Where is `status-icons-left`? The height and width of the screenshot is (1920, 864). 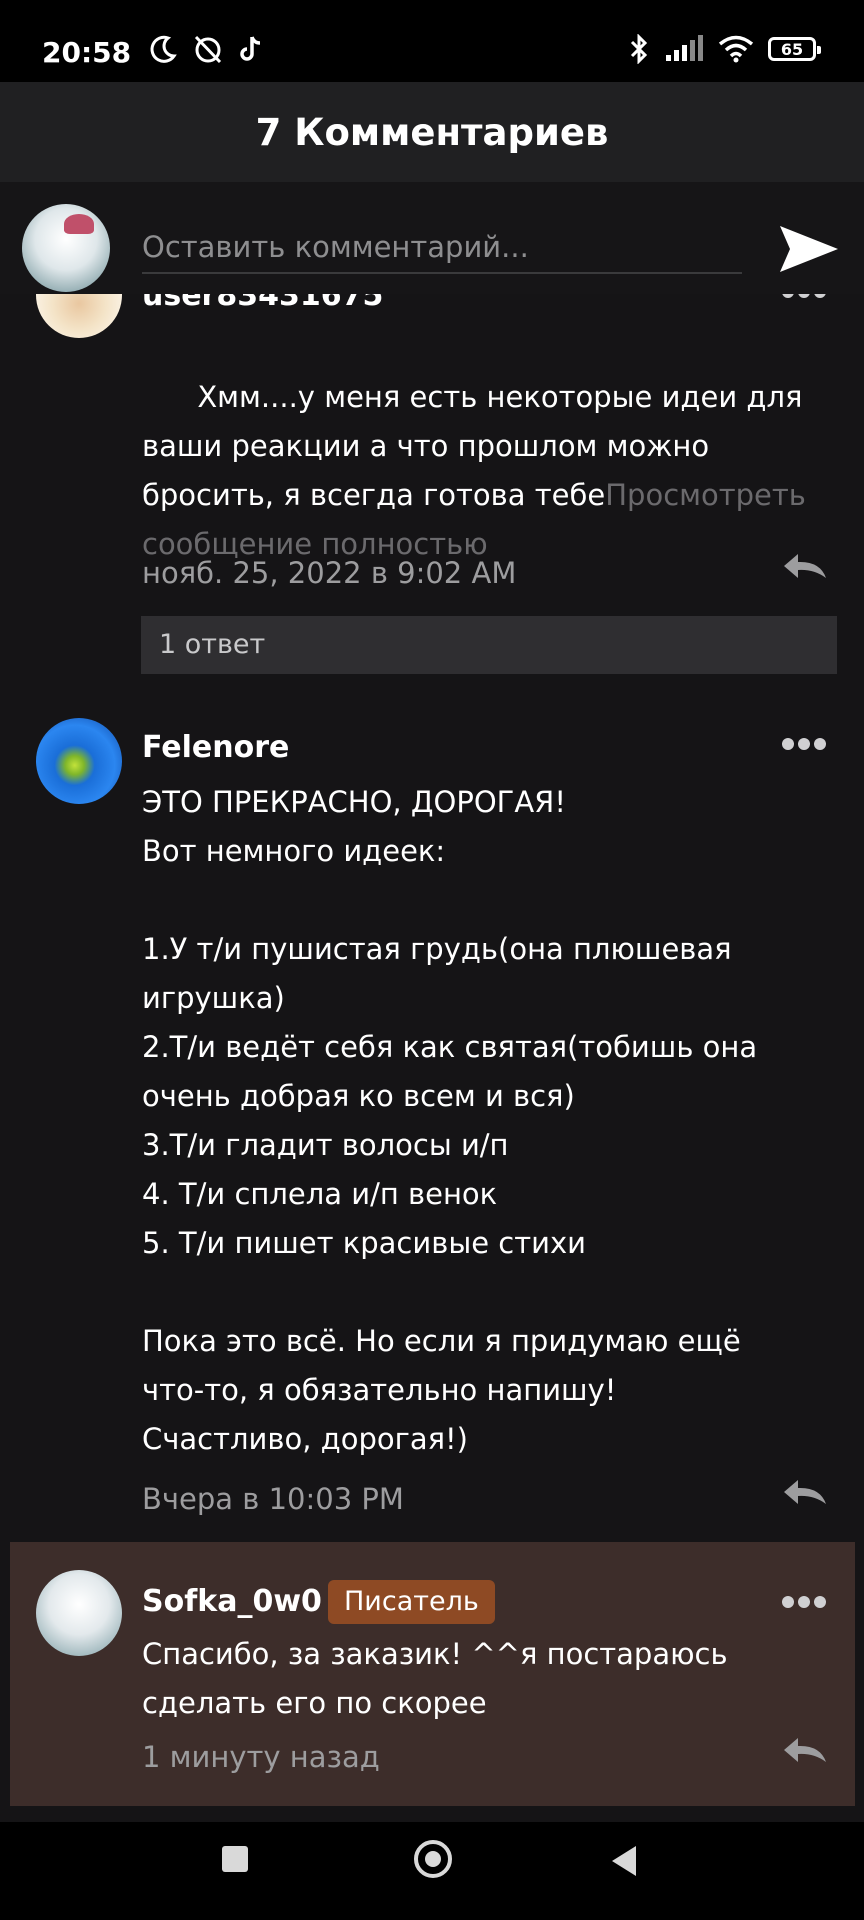 status-icons-left is located at coordinates (206, 49).